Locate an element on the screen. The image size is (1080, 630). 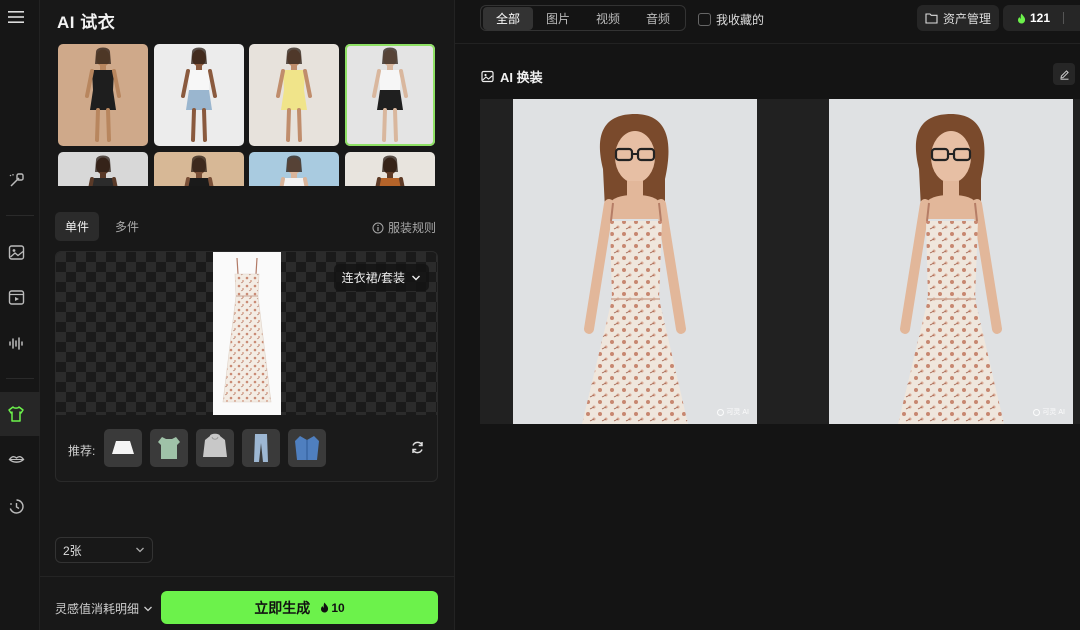
menu-icon is located at coordinates (16, 17).